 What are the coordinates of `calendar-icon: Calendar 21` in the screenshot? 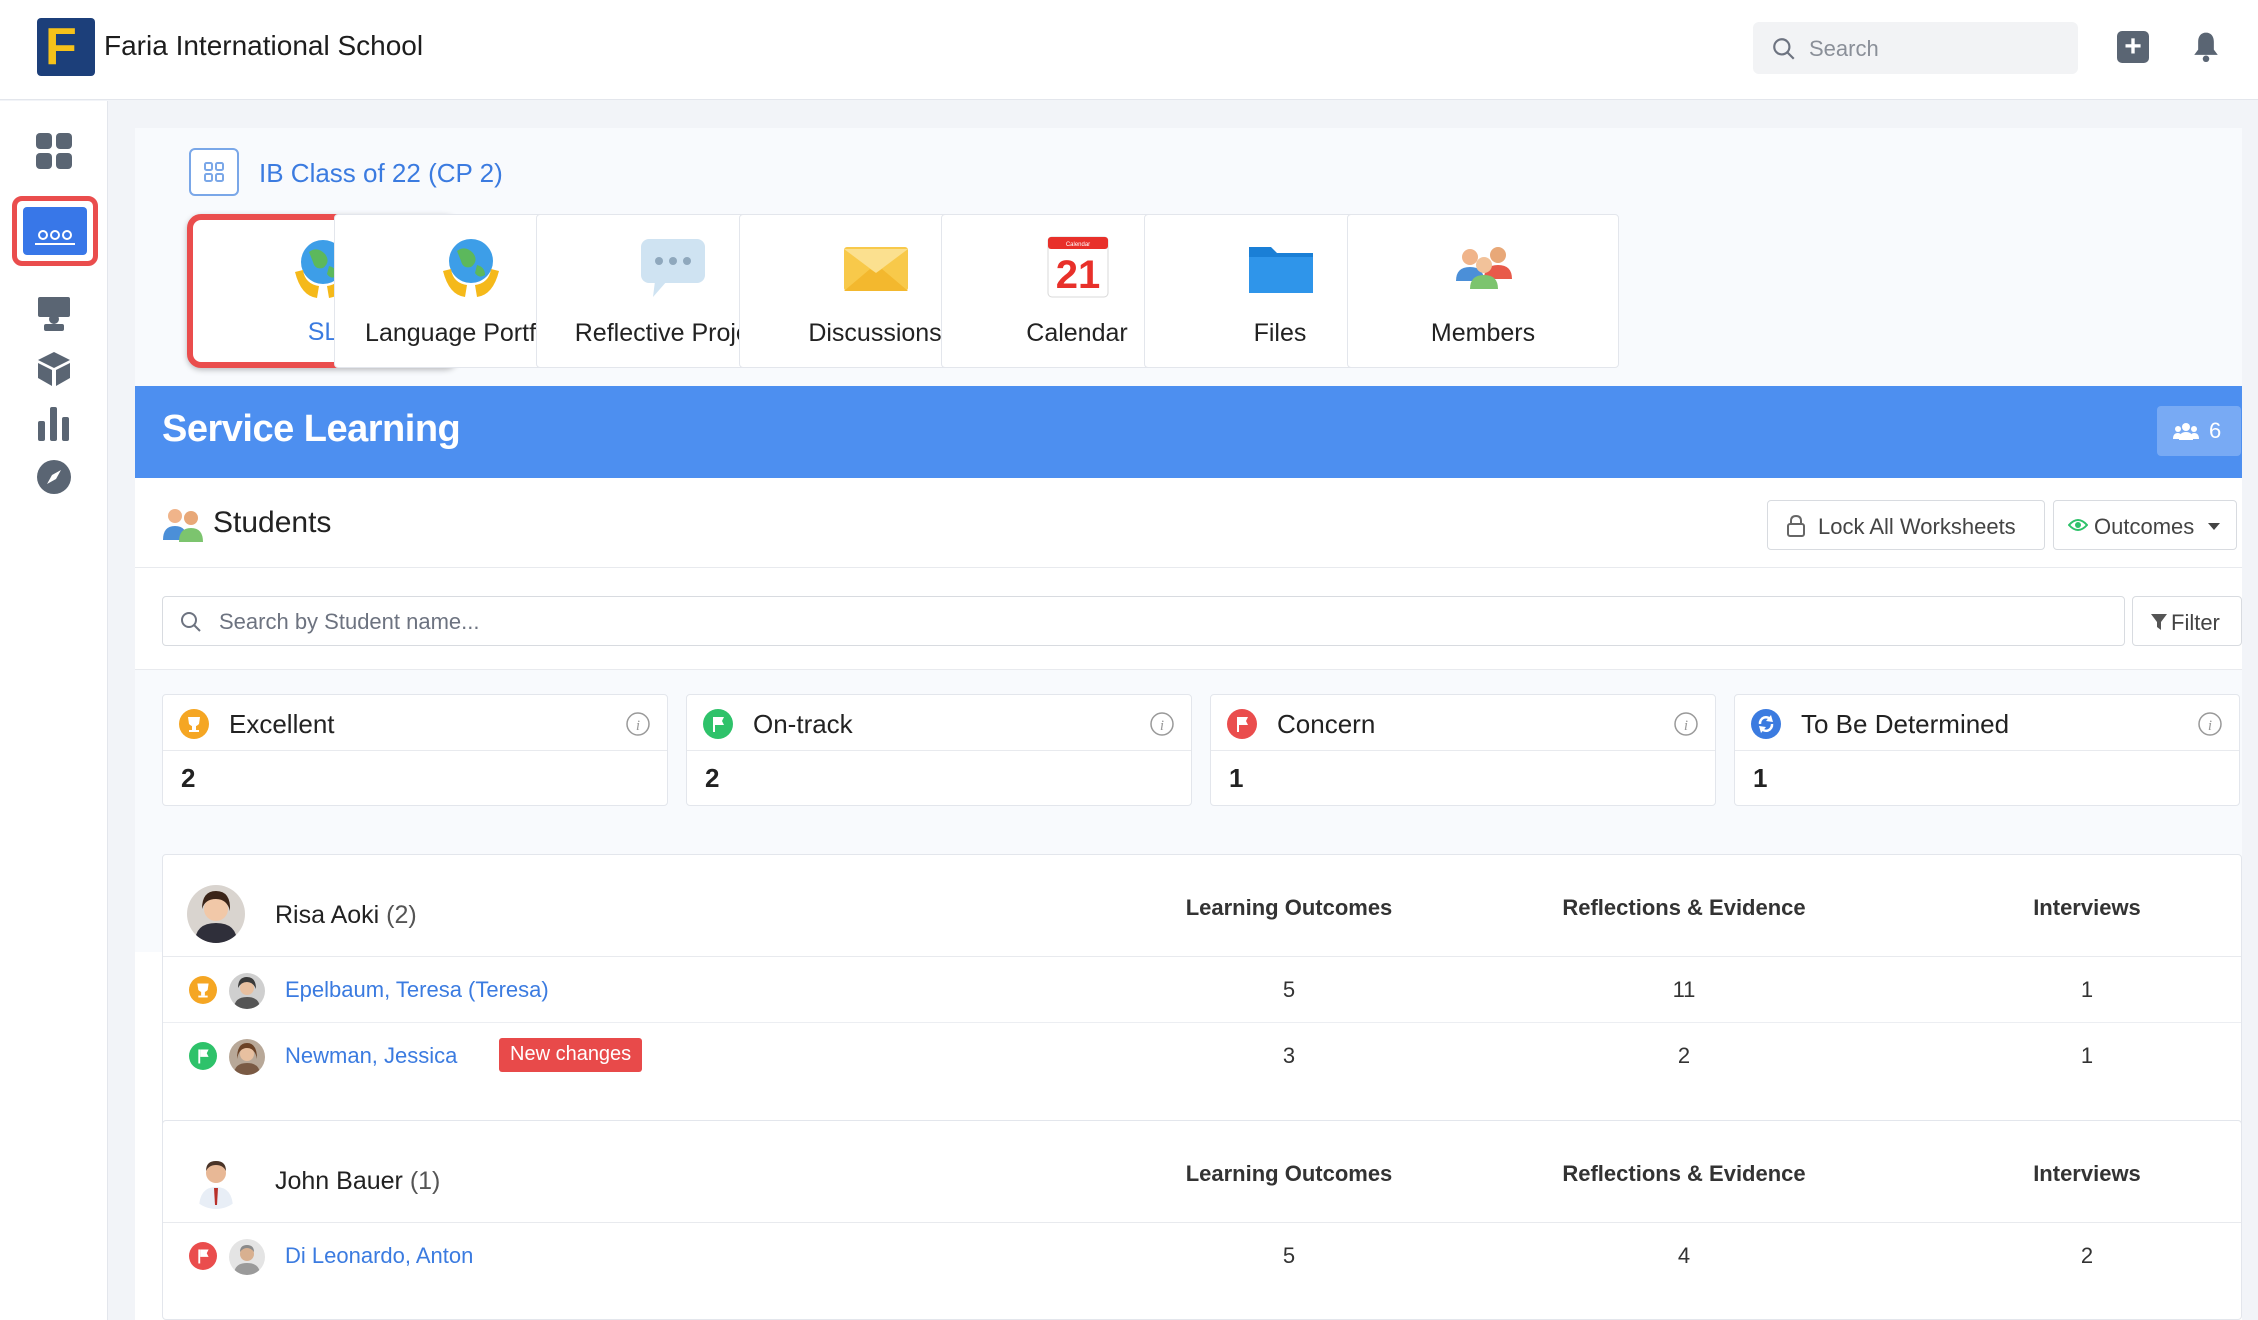 It's located at (1078, 267).